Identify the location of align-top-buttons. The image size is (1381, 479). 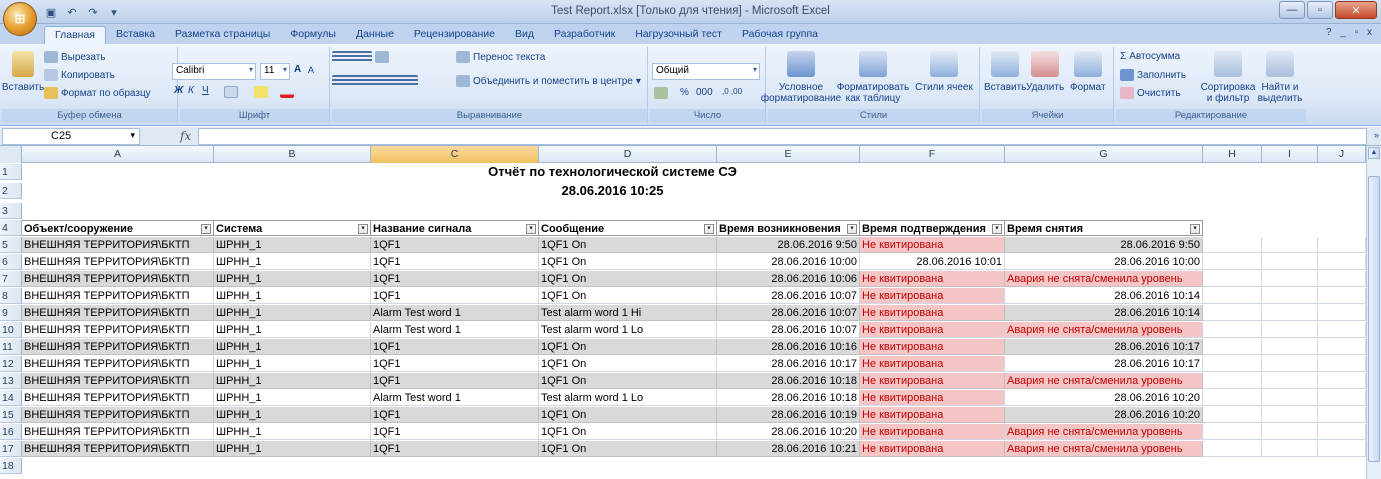
(360, 57).